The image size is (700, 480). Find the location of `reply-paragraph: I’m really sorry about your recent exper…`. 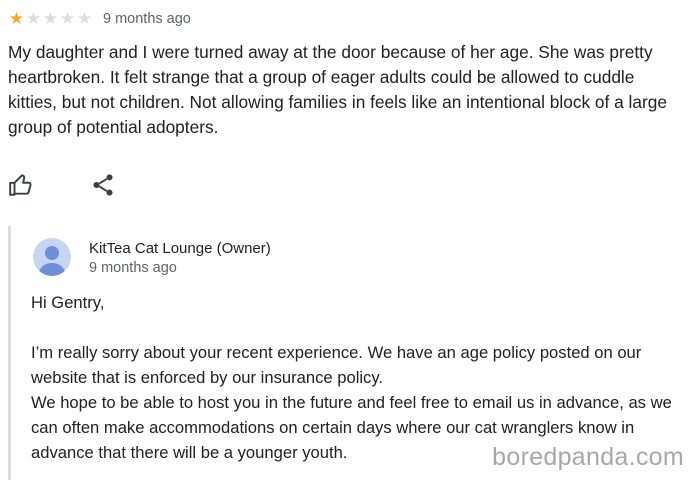

reply-paragraph: I’m really sorry about your recent exper… is located at coordinates (336, 365).